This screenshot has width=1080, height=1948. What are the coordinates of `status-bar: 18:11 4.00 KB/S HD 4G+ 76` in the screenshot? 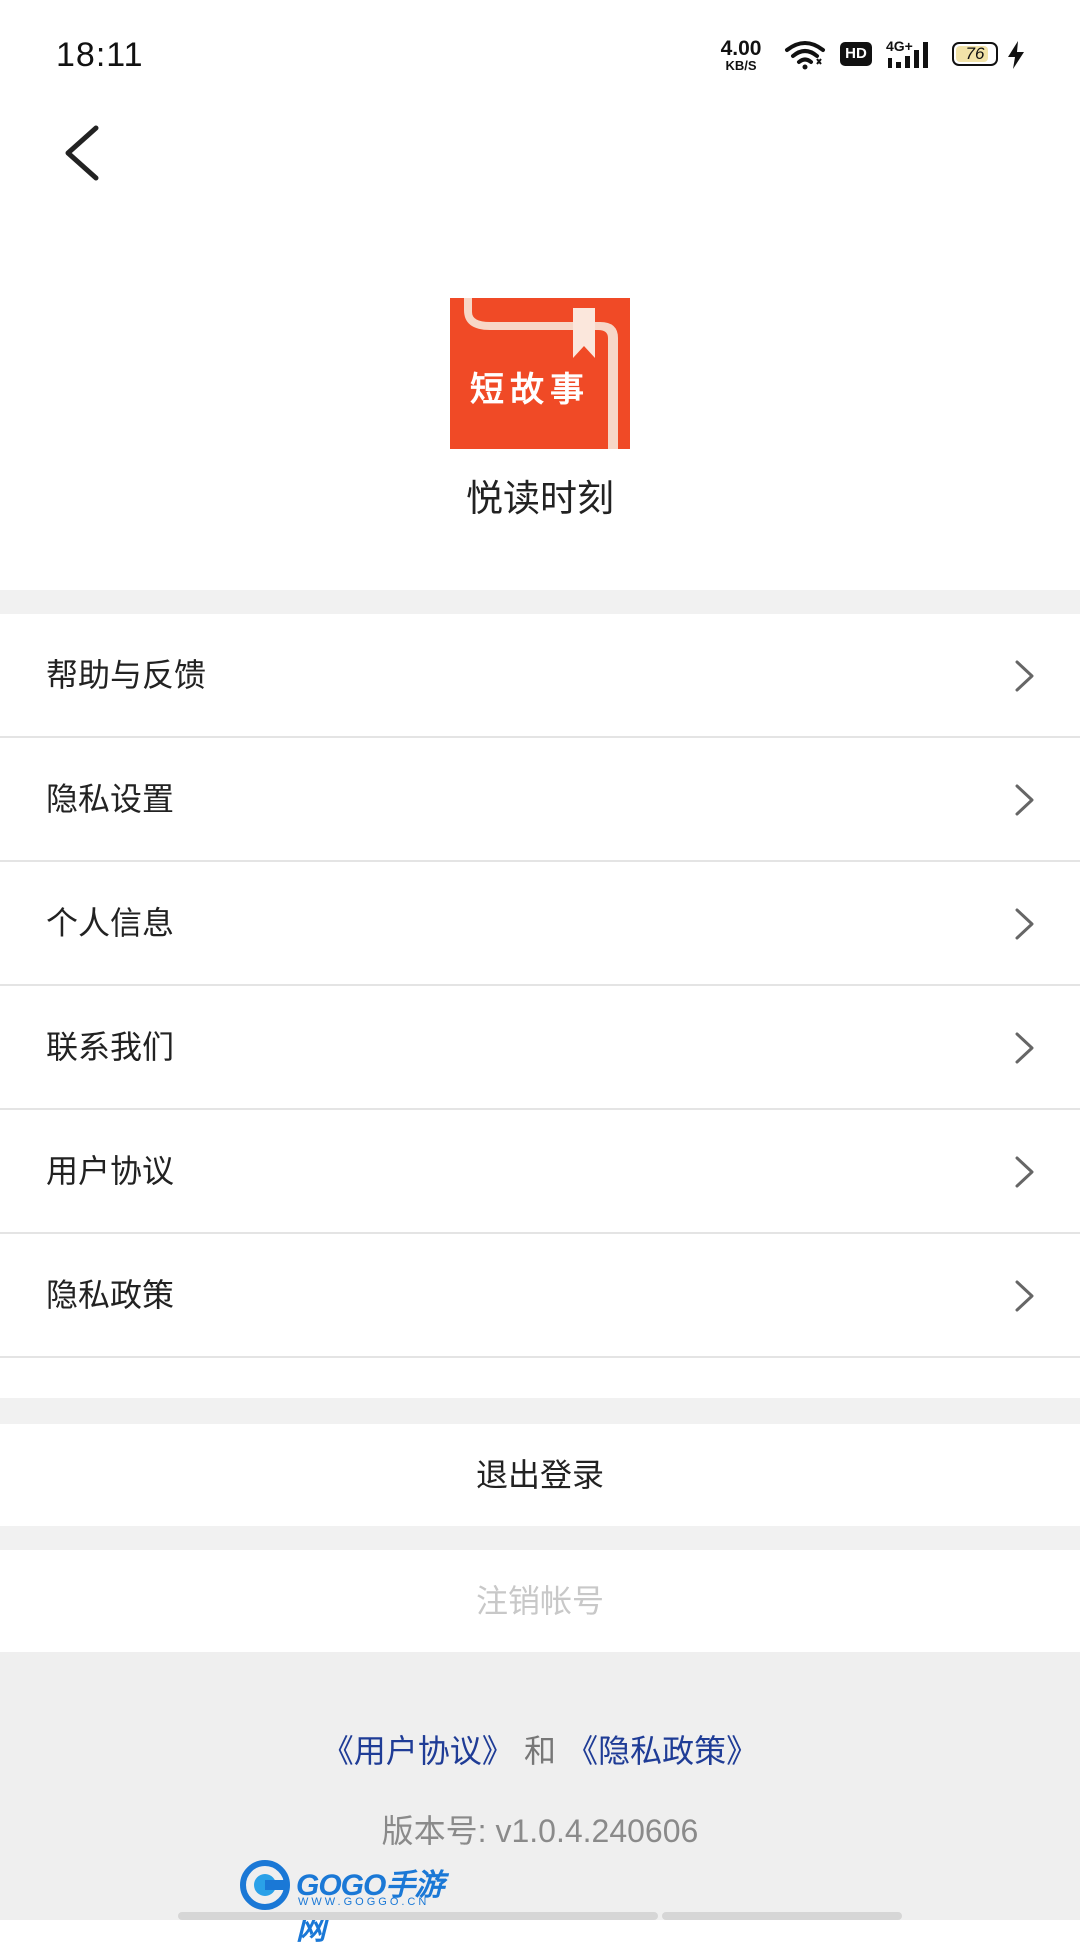 It's located at (540, 55).